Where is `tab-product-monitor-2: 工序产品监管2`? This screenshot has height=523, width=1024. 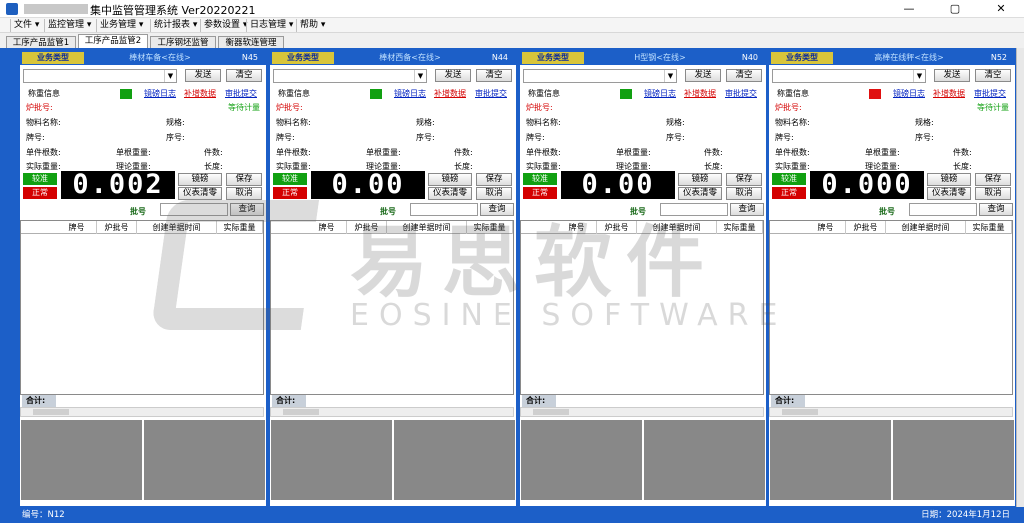
tab-product-monitor-2: 工序产品监管2 is located at coordinates (113, 41).